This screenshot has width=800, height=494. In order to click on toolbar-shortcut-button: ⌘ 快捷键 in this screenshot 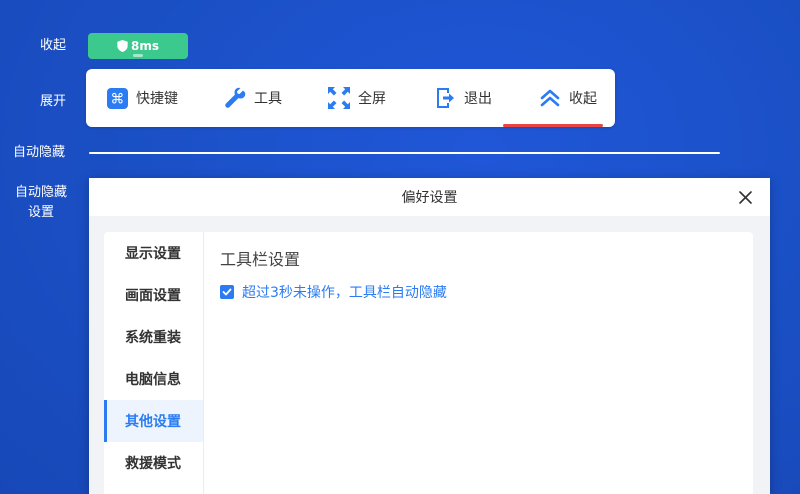, I will do `click(165, 98)`.